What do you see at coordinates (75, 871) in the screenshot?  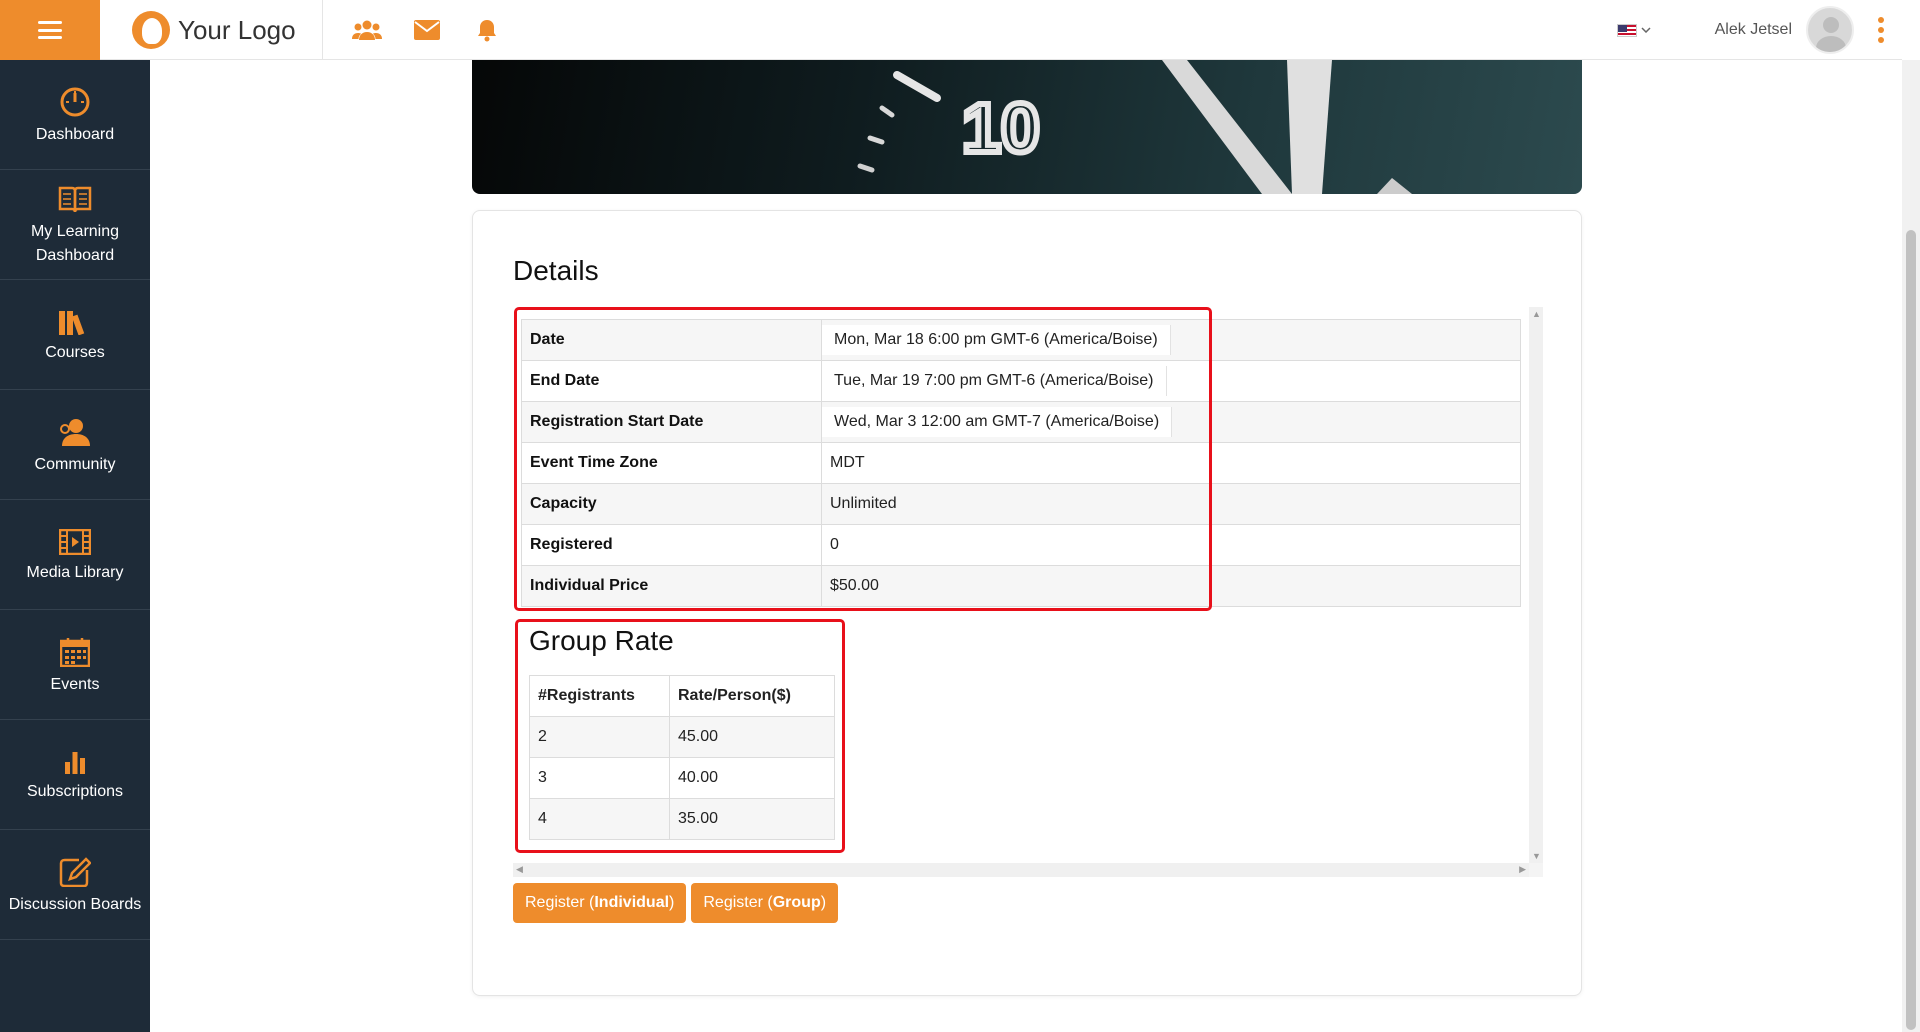 I see `edit-icon` at bounding box center [75, 871].